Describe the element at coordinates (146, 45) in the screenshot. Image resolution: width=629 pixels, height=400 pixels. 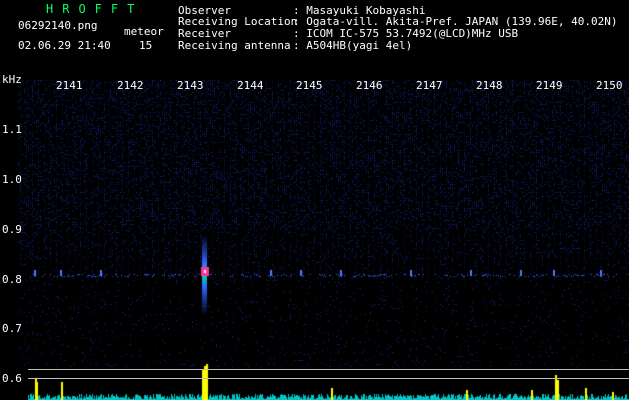
I see `meteor-count: 15` at that location.